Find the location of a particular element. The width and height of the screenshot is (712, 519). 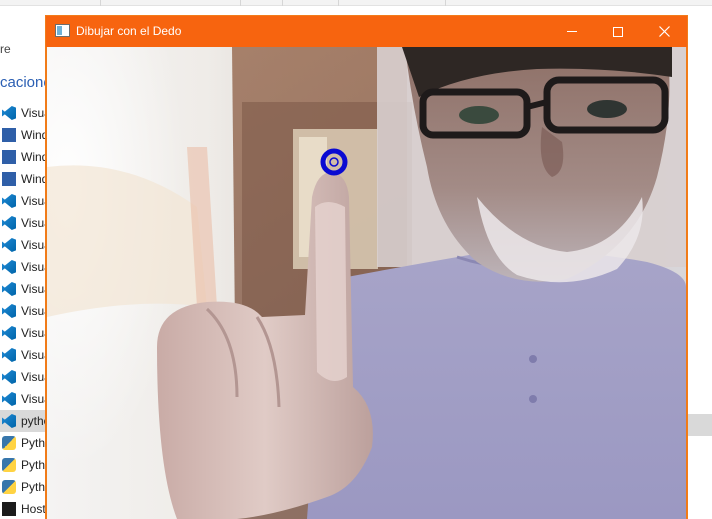

selected-row-highlight is located at coordinates (700, 425).